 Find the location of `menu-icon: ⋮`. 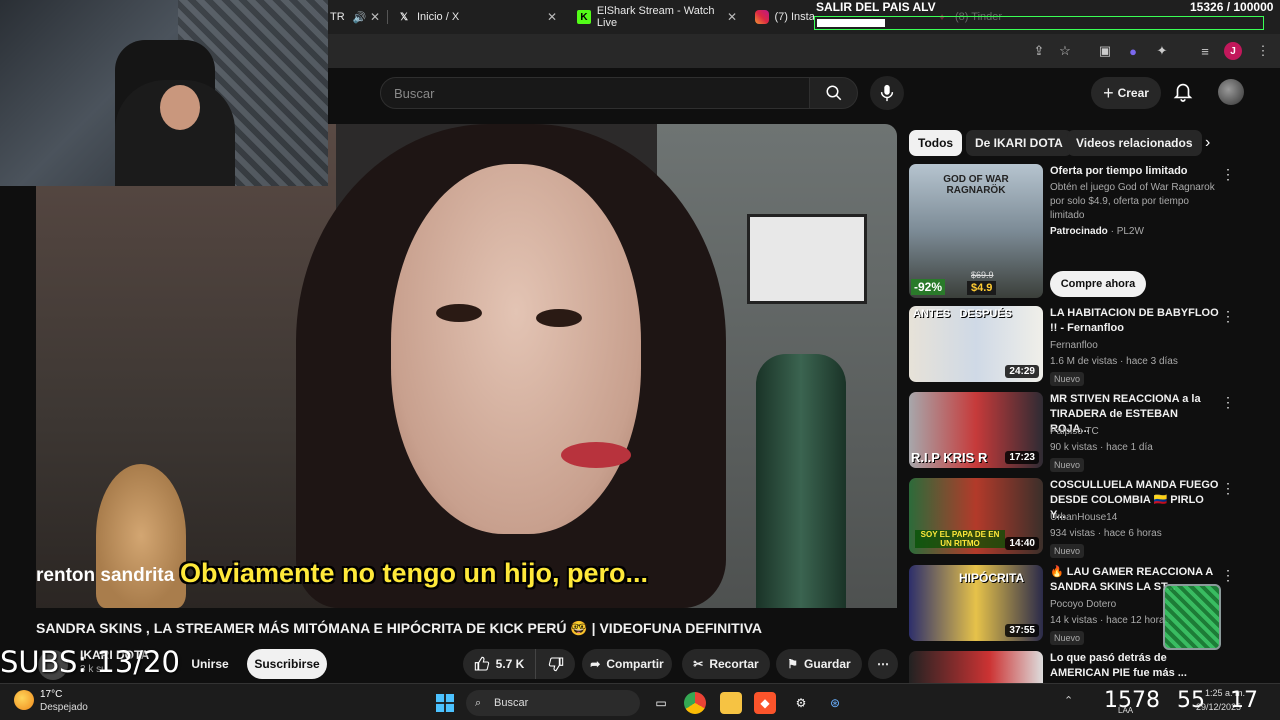

menu-icon: ⋮ is located at coordinates (1263, 51).